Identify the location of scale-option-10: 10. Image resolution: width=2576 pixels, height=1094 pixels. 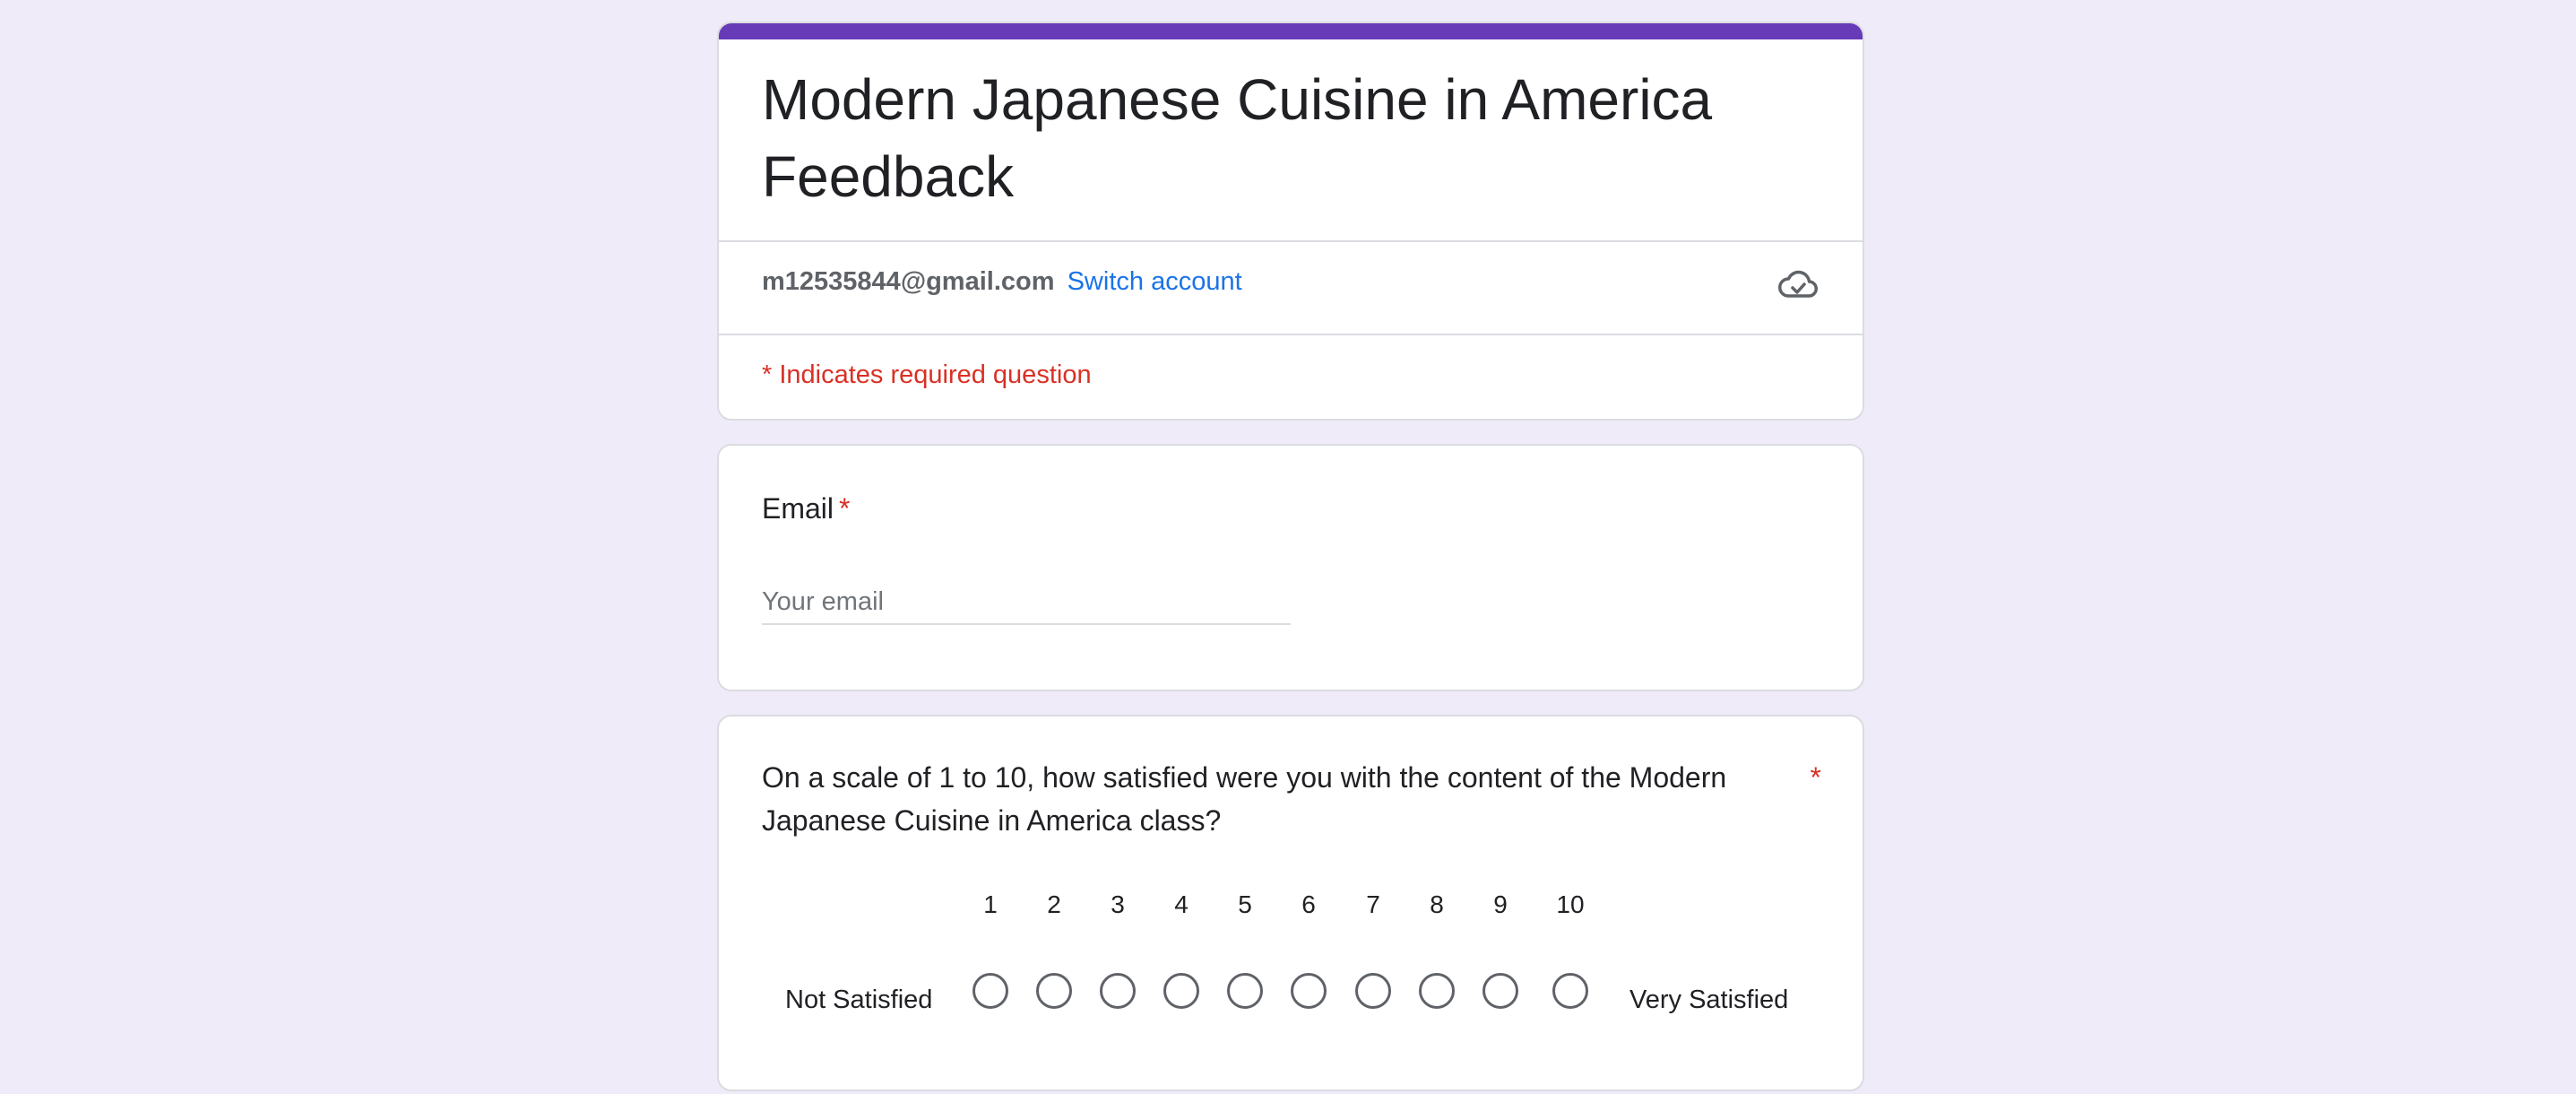
(1570, 948).